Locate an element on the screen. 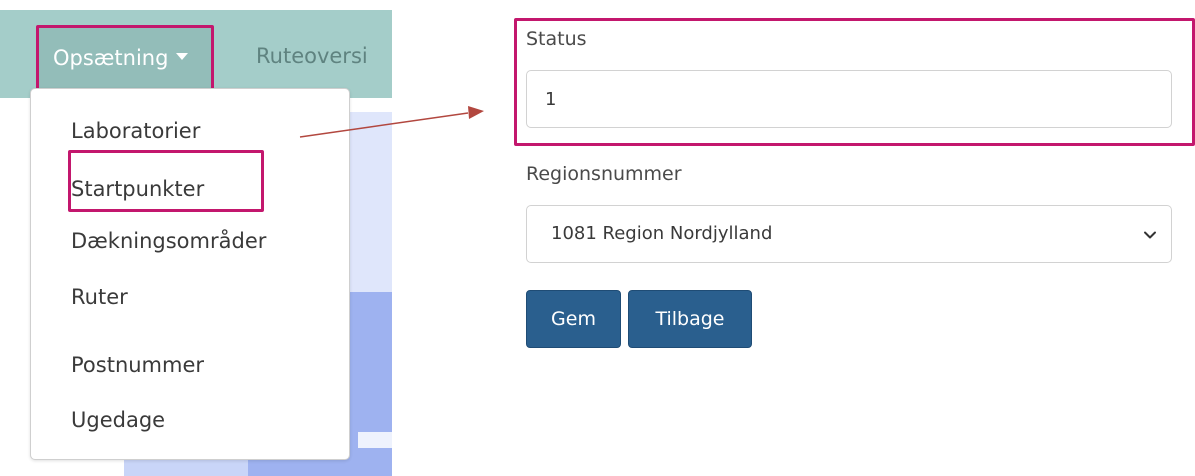  region-number-select: 1081 Region Nordjylland is located at coordinates (849, 234).